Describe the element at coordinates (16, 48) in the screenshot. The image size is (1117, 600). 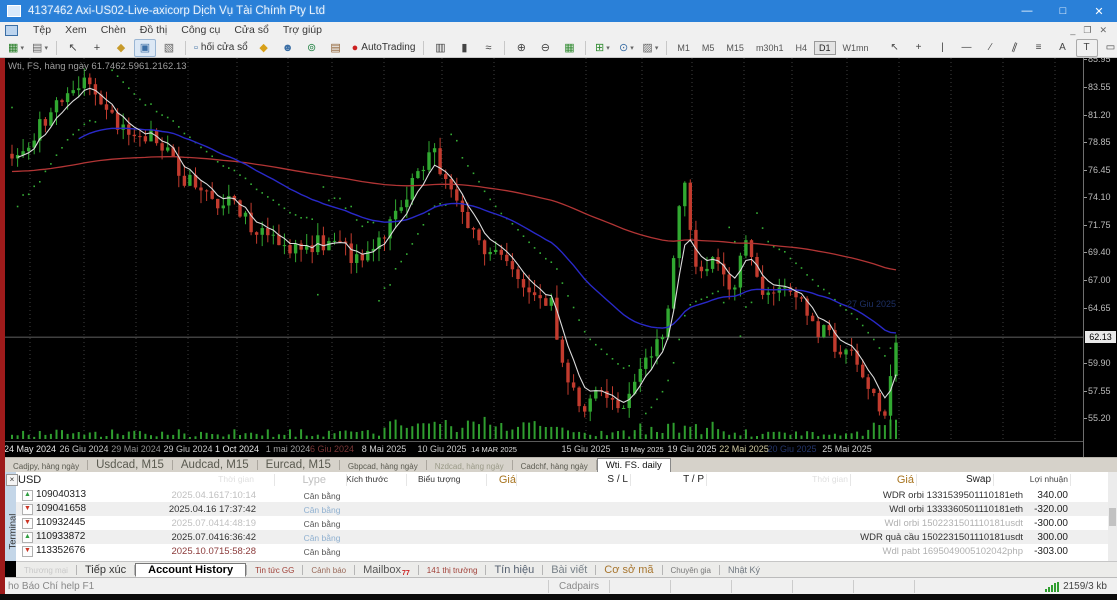
I see `new-chart-button: ▦ ▾` at that location.